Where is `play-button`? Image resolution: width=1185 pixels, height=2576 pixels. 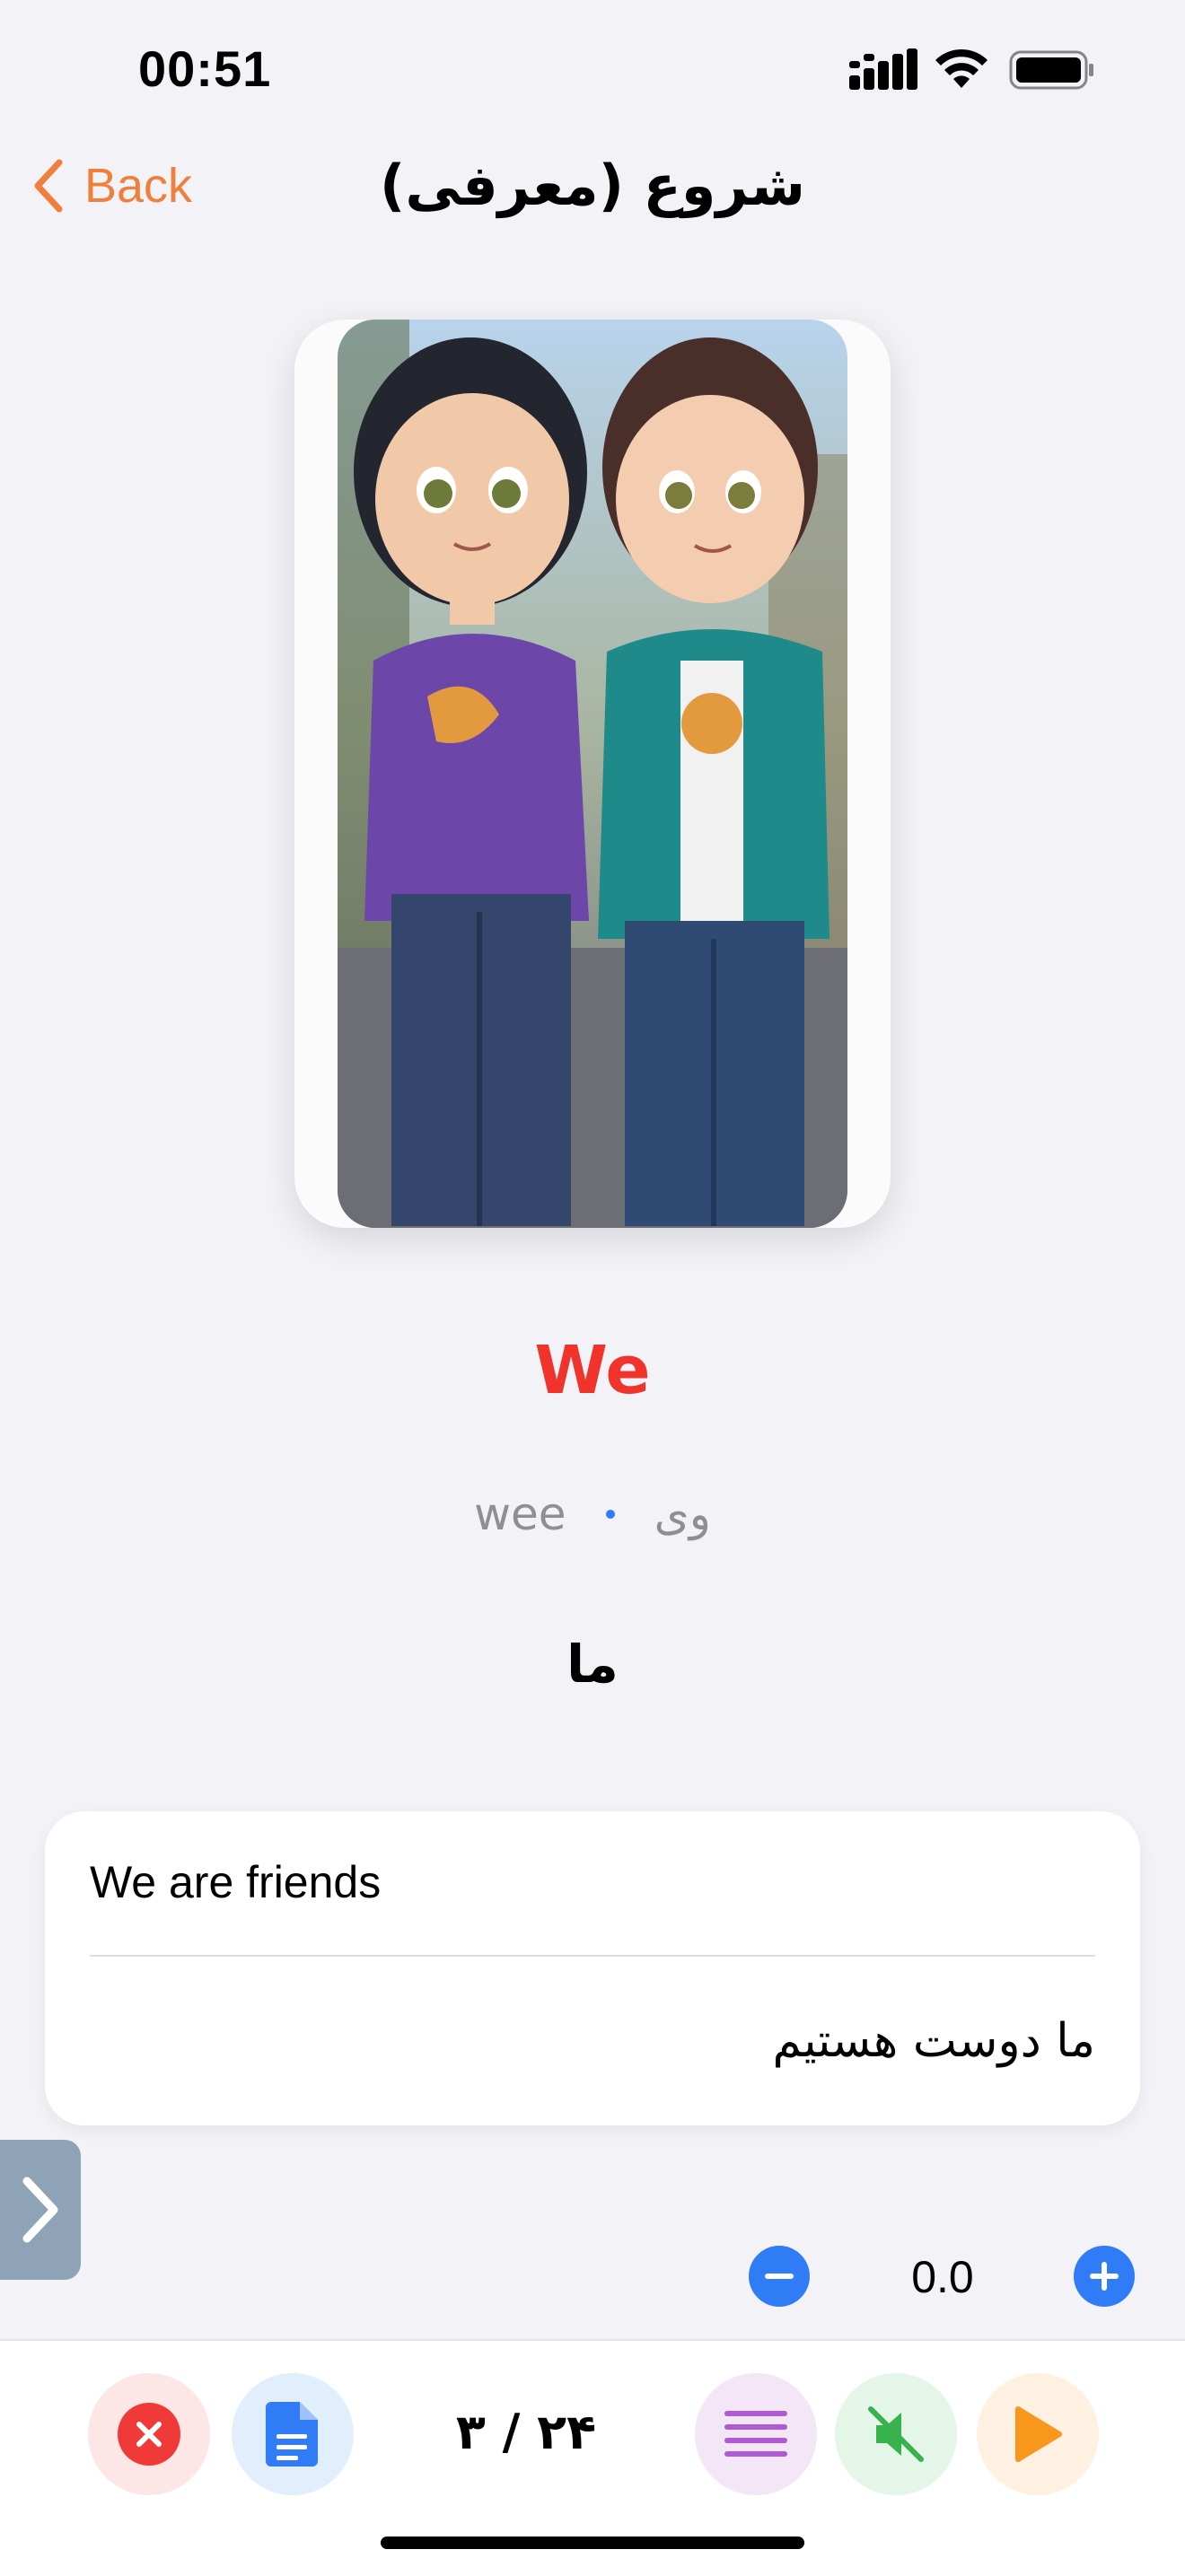 play-button is located at coordinates (1038, 2434).